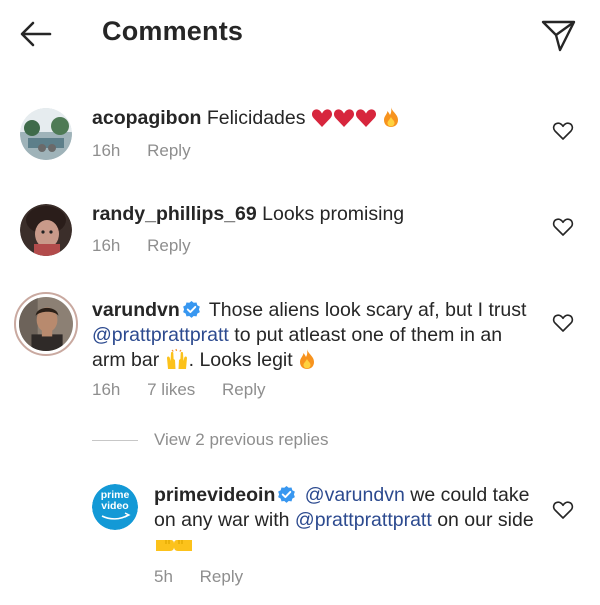 The height and width of the screenshot is (605, 600). I want to click on like-count: 7 likes, so click(171, 389).